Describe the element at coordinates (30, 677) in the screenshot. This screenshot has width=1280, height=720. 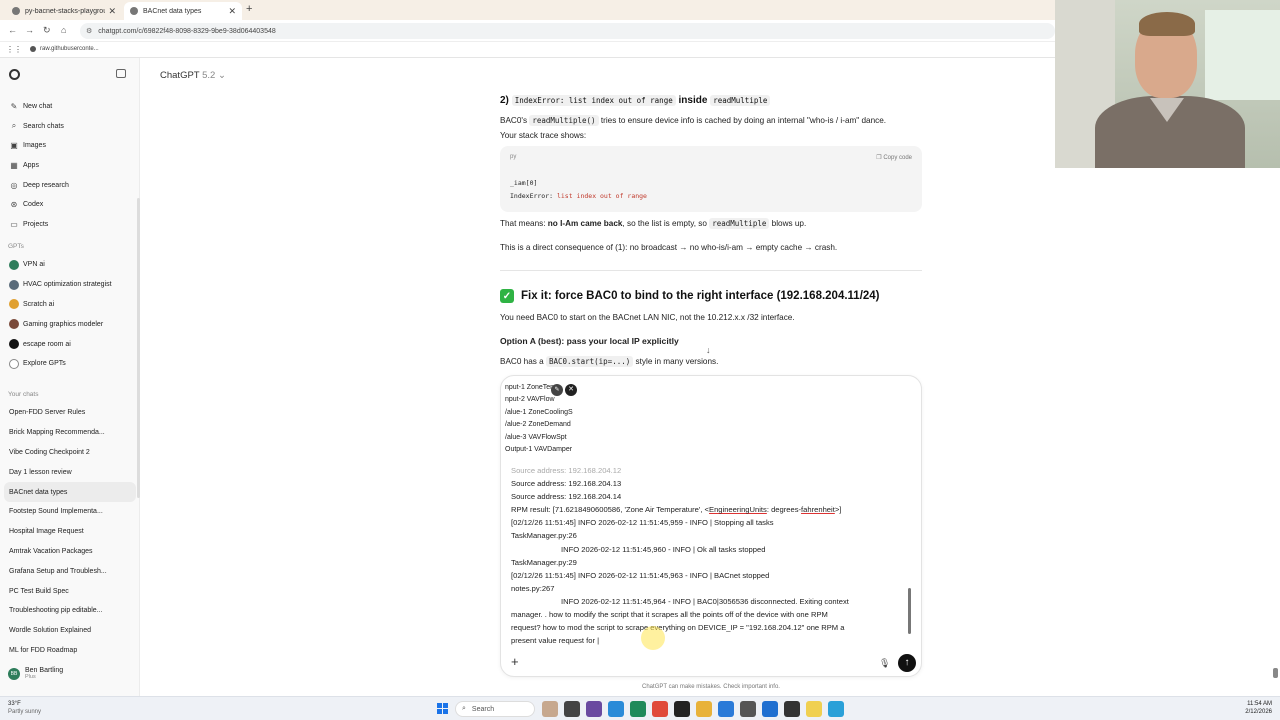
I see `user-plan: Plus` at that location.